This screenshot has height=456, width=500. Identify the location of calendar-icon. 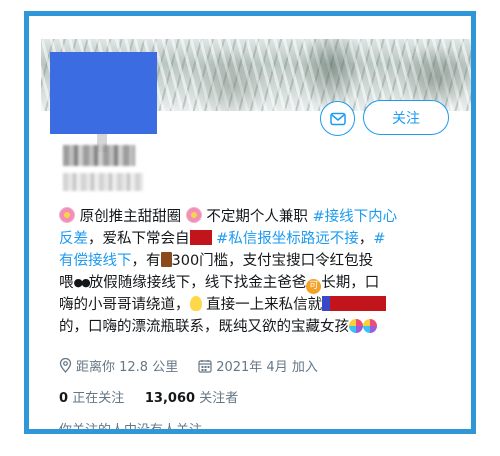
(205, 366).